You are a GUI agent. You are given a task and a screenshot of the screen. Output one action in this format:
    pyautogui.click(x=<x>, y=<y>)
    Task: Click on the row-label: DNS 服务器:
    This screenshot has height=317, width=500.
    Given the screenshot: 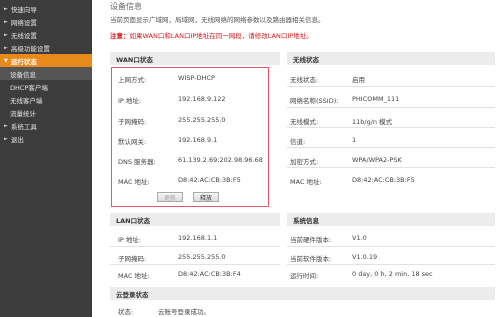 What is the action you would take?
    pyautogui.click(x=137, y=162)
    